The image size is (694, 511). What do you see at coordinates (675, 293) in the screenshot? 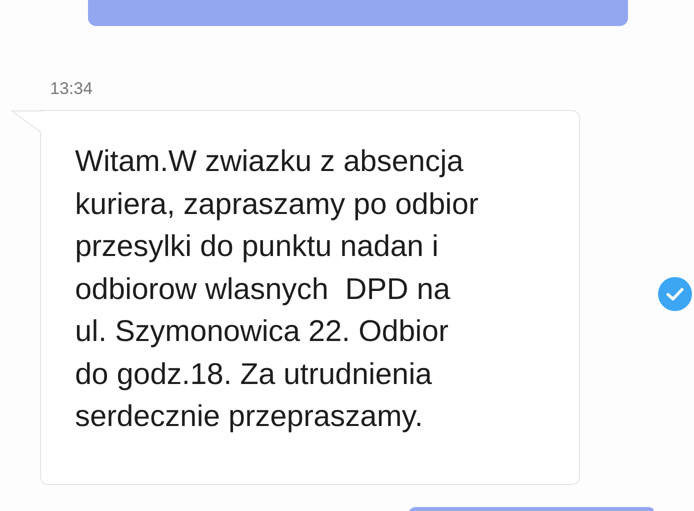
I see `checkbox` at bounding box center [675, 293].